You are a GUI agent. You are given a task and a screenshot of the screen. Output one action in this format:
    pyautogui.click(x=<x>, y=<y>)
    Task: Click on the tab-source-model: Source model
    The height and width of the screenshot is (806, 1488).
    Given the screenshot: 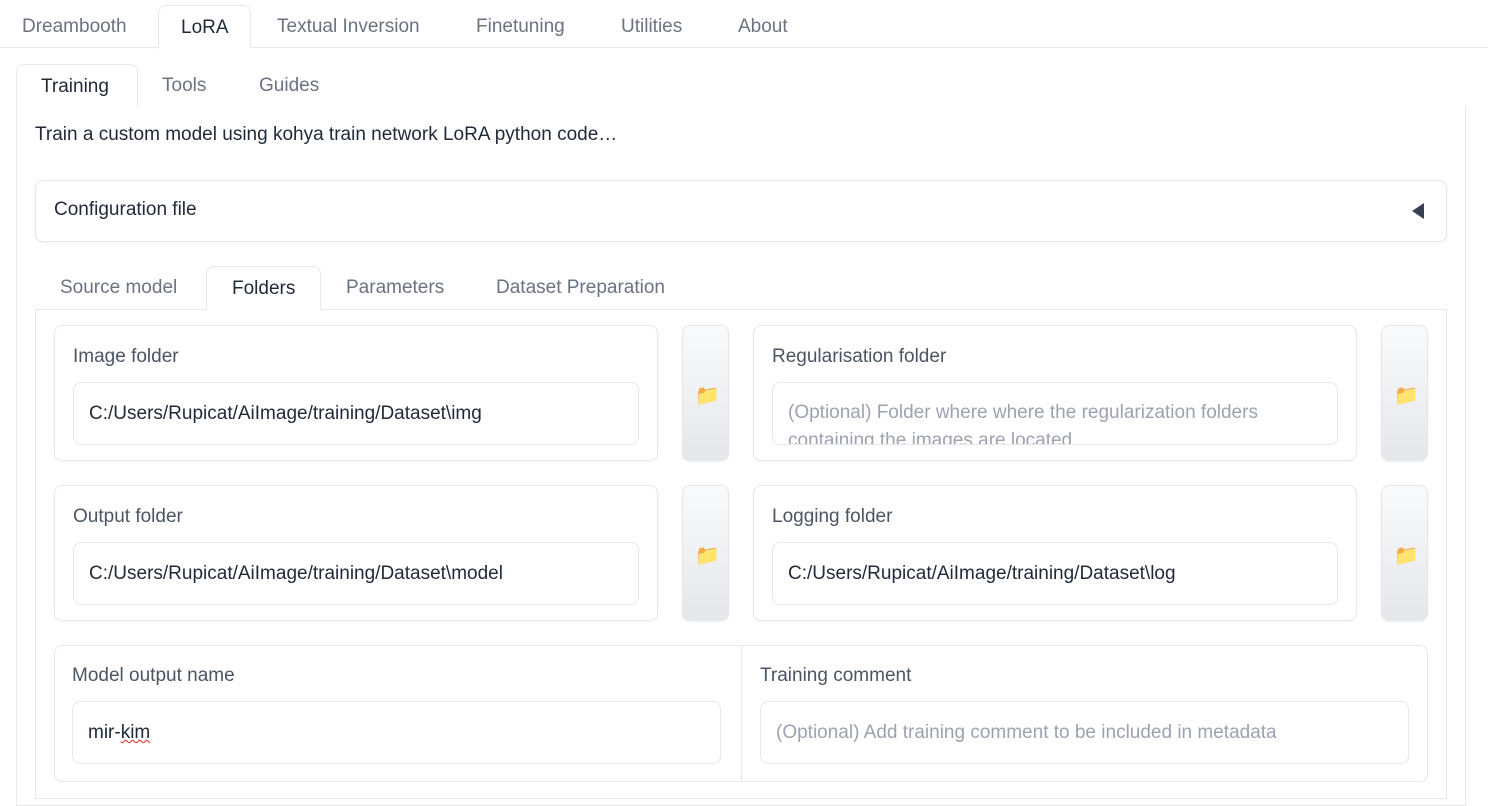 What is the action you would take?
    pyautogui.click(x=118, y=288)
    